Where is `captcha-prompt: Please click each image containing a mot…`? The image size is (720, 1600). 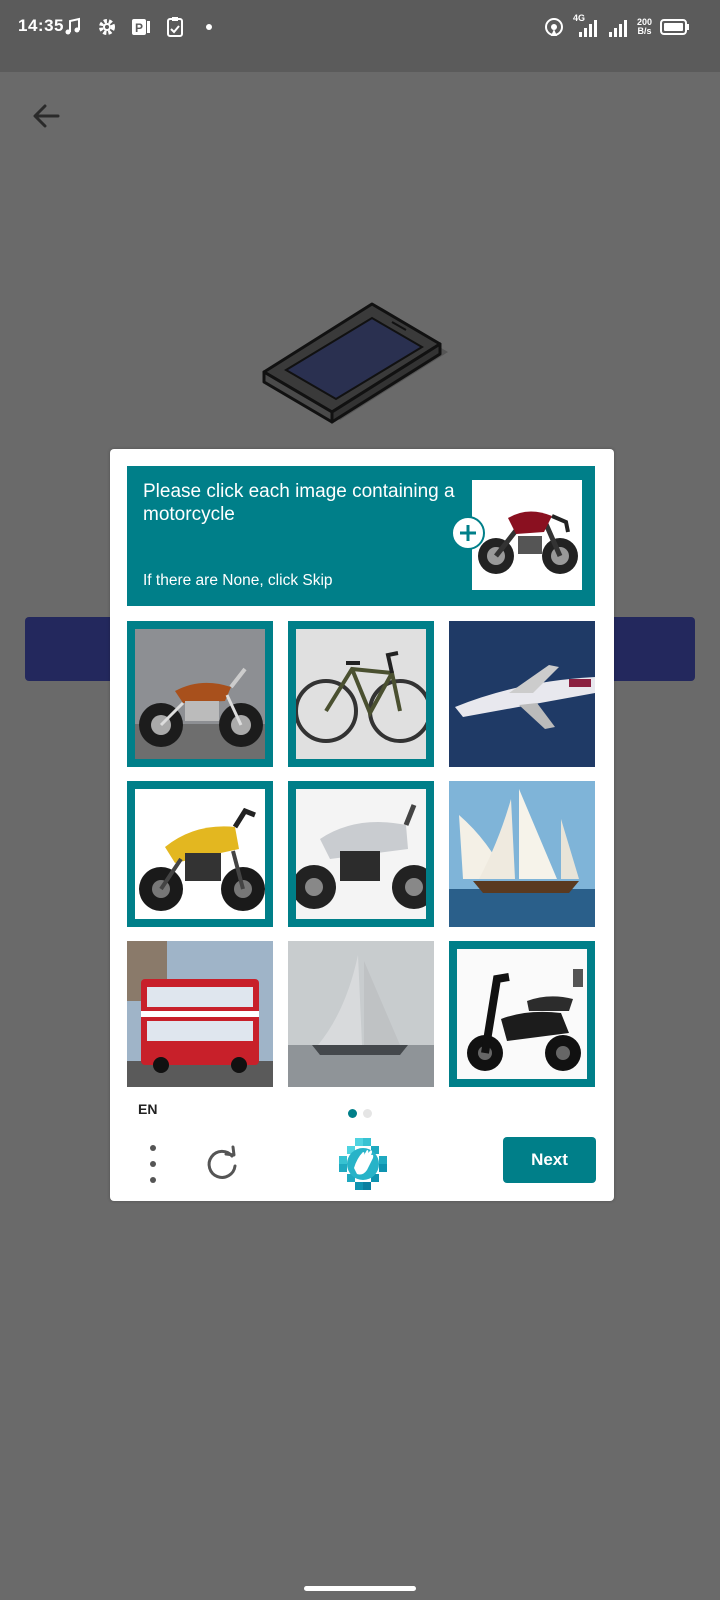 captcha-prompt: Please click each image containing a mot… is located at coordinates (361, 536).